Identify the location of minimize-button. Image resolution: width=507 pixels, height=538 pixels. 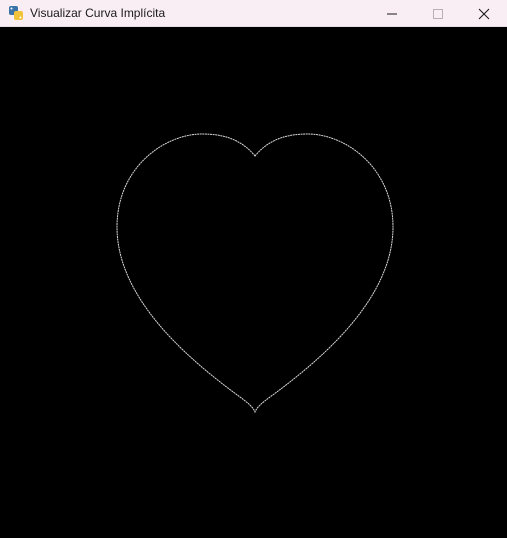
(392, 13).